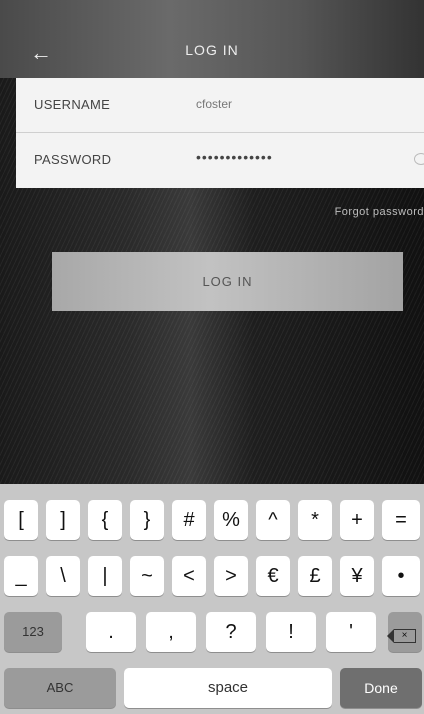 Image resolution: width=424 pixels, height=714 pixels. Describe the element at coordinates (401, 576) in the screenshot. I see `key: •` at that location.